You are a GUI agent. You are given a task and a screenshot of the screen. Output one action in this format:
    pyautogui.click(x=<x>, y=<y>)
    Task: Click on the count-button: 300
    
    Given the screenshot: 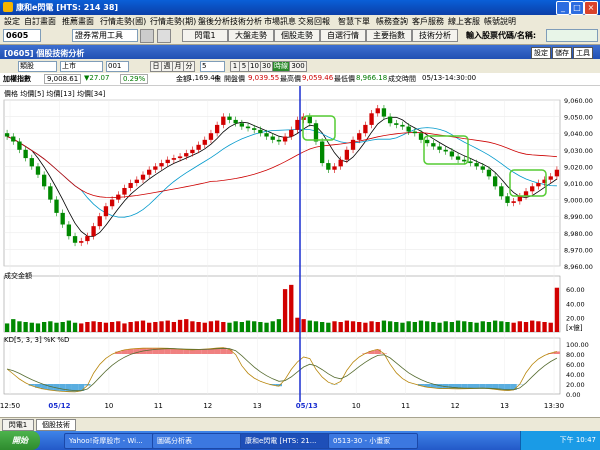 What is the action you would take?
    pyautogui.click(x=298, y=66)
    